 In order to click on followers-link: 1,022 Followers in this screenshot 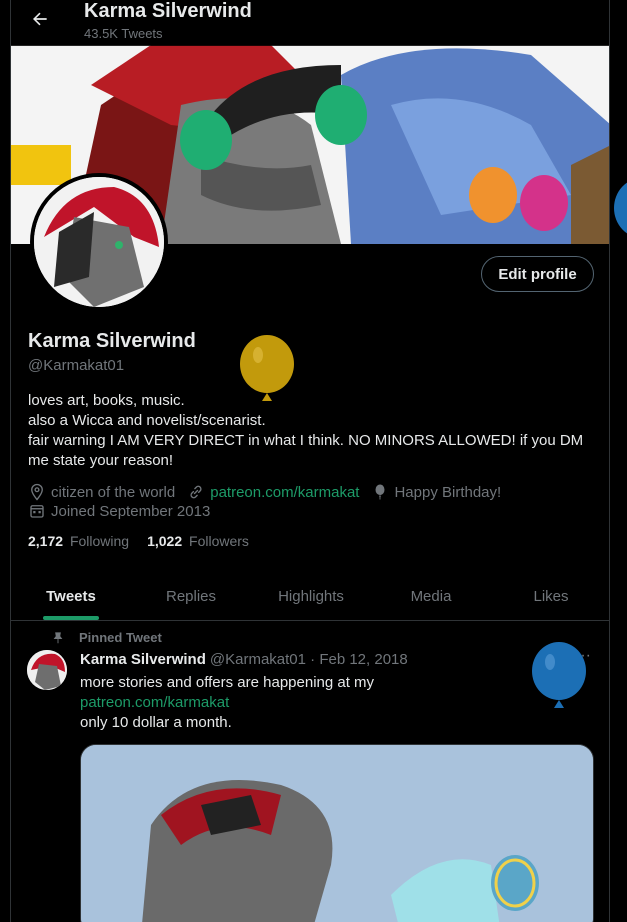, I will do `click(198, 541)`.